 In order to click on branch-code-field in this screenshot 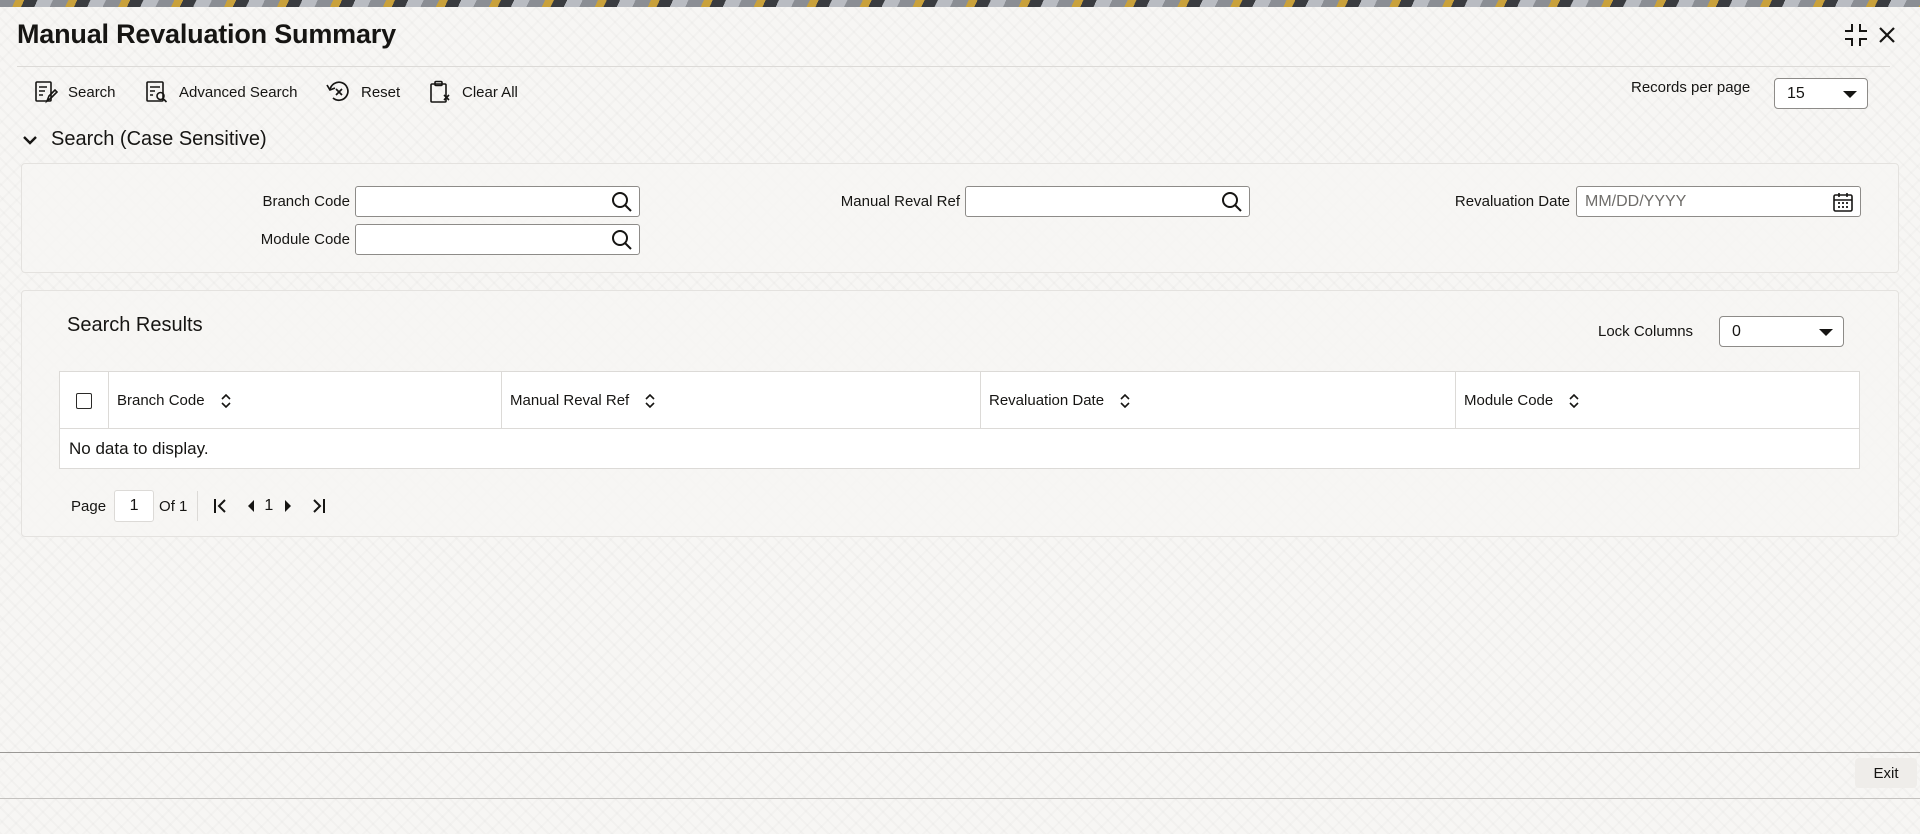, I will do `click(497, 201)`.